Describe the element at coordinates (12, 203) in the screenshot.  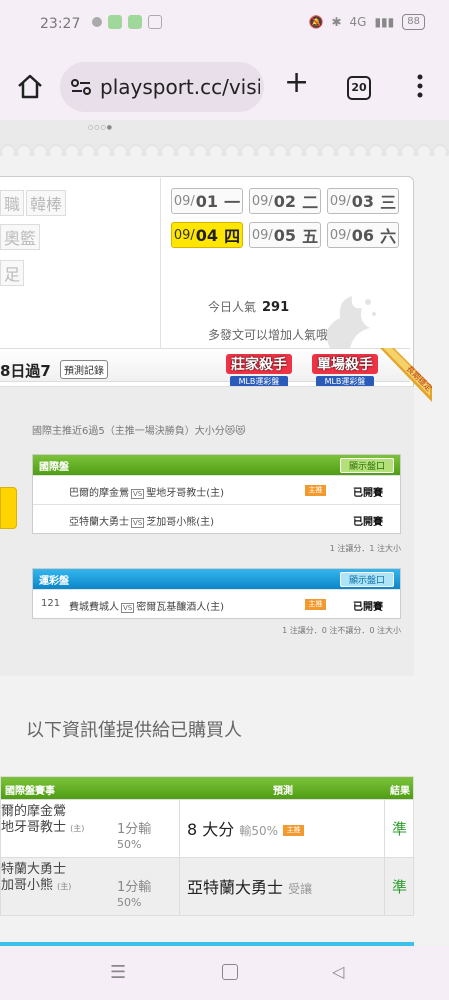
I see `sport-tab: 職` at that location.